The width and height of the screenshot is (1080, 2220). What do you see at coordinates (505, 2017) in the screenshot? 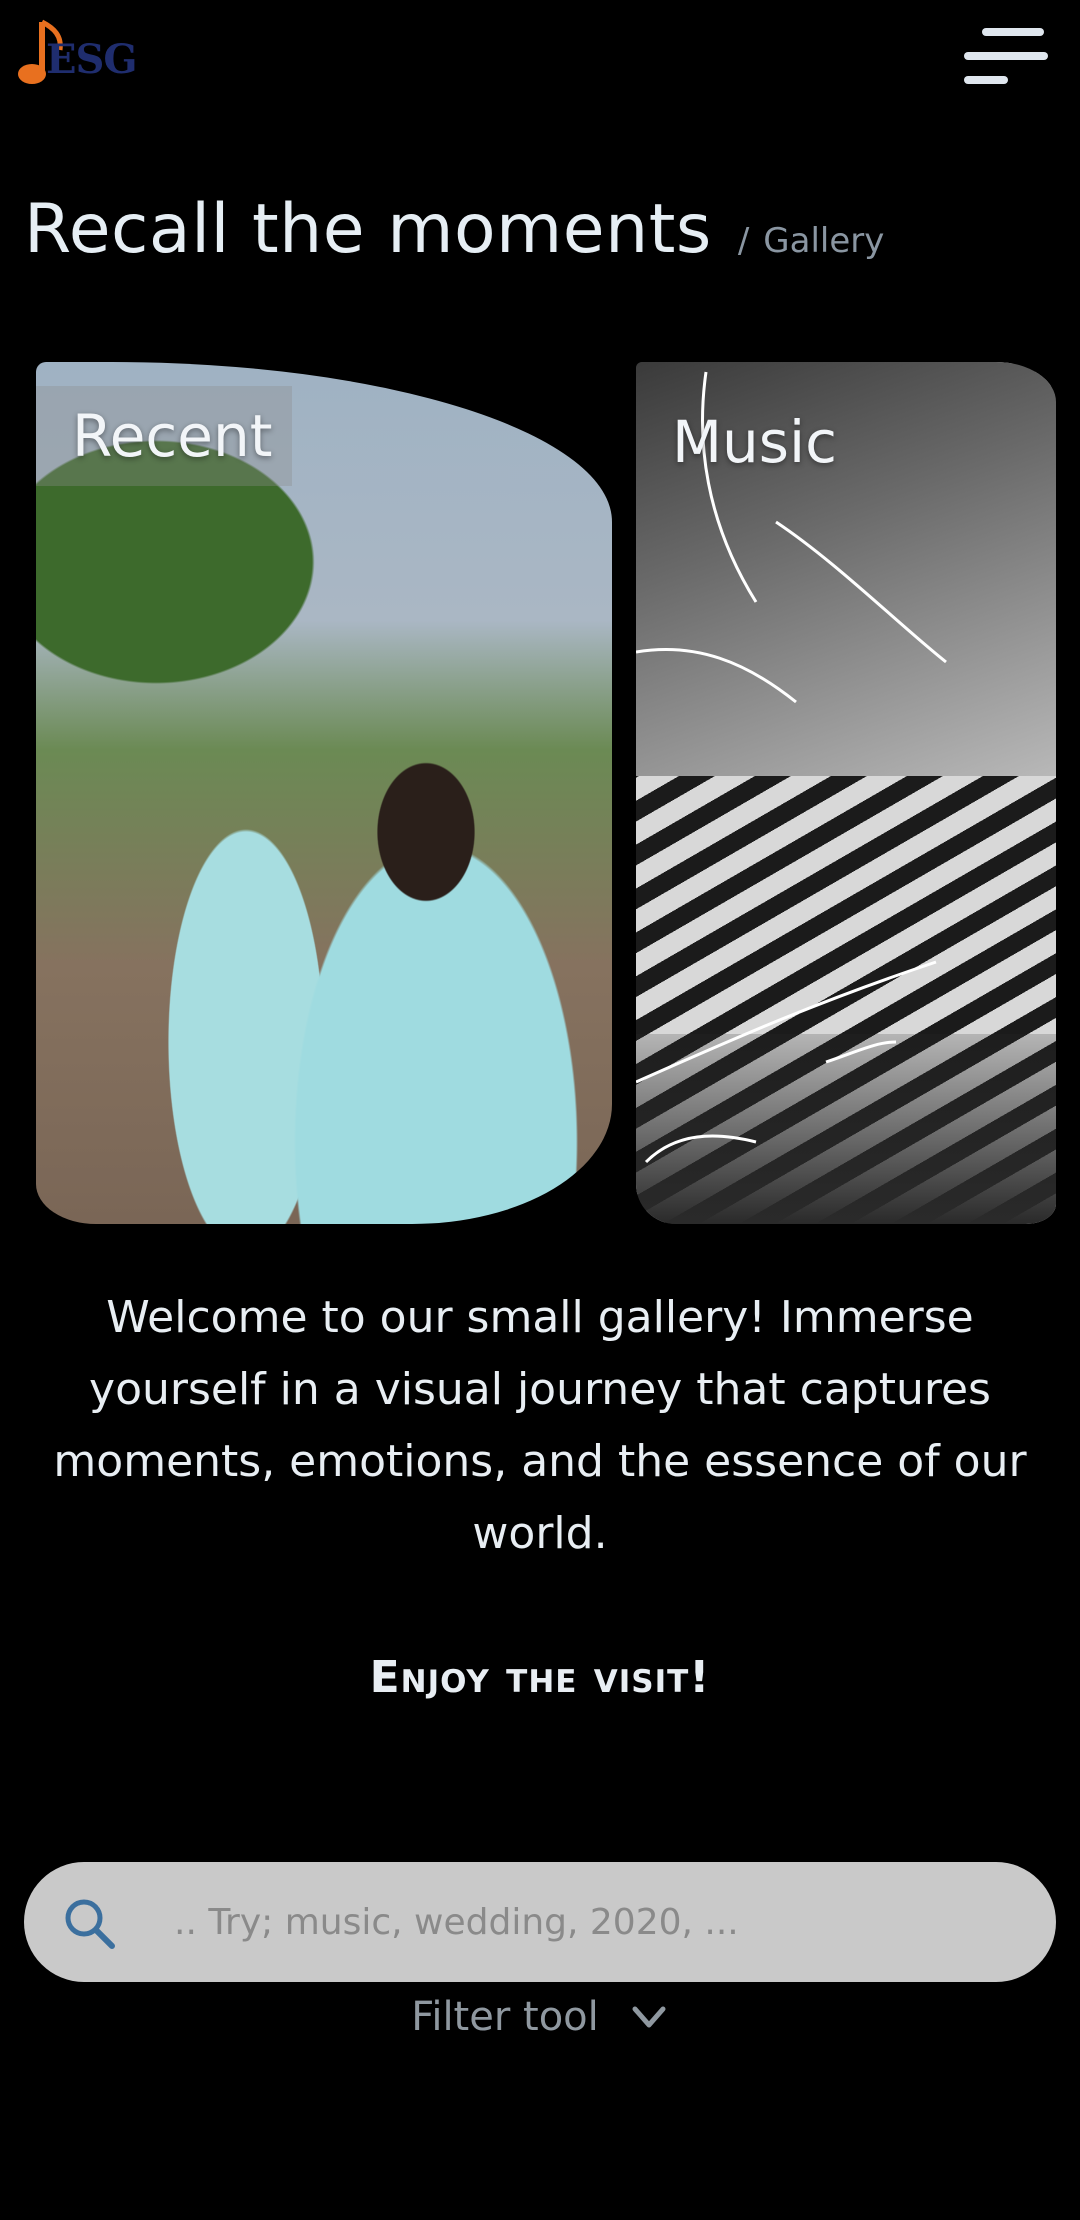
I see `filter-tool-label: Filter tool` at bounding box center [505, 2017].